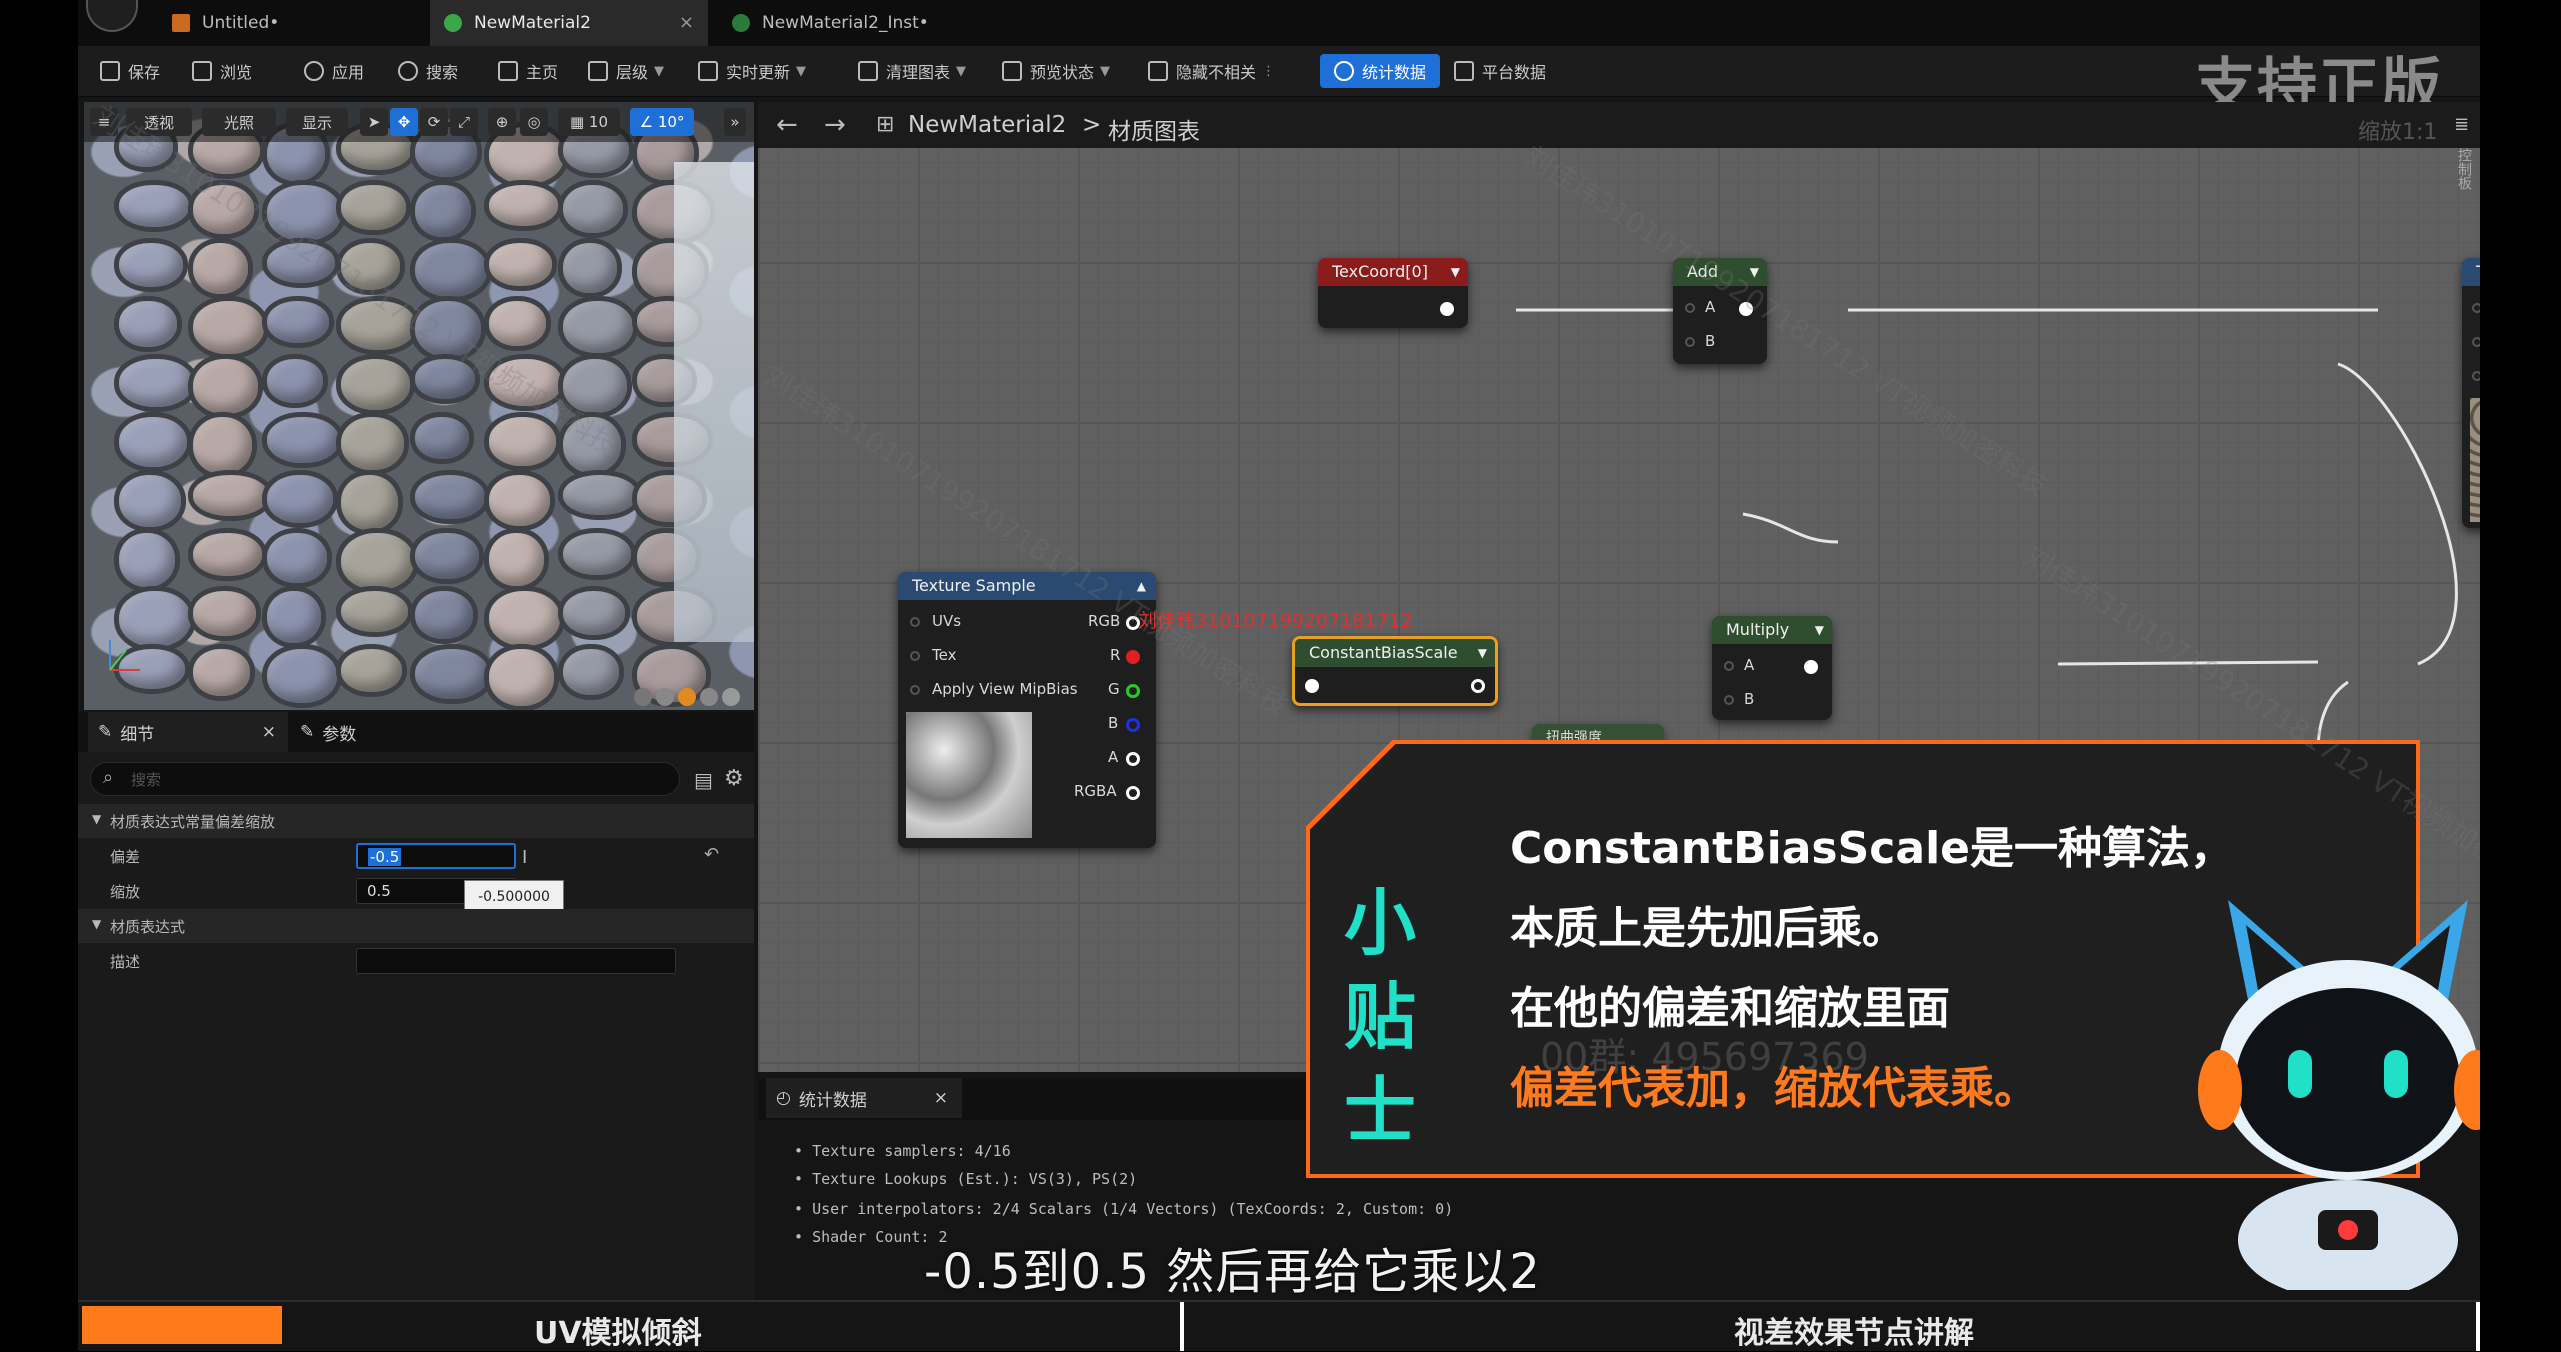  I want to click on node-texture-sample-right: Textu UV Te Ap, so click(2471, 393).